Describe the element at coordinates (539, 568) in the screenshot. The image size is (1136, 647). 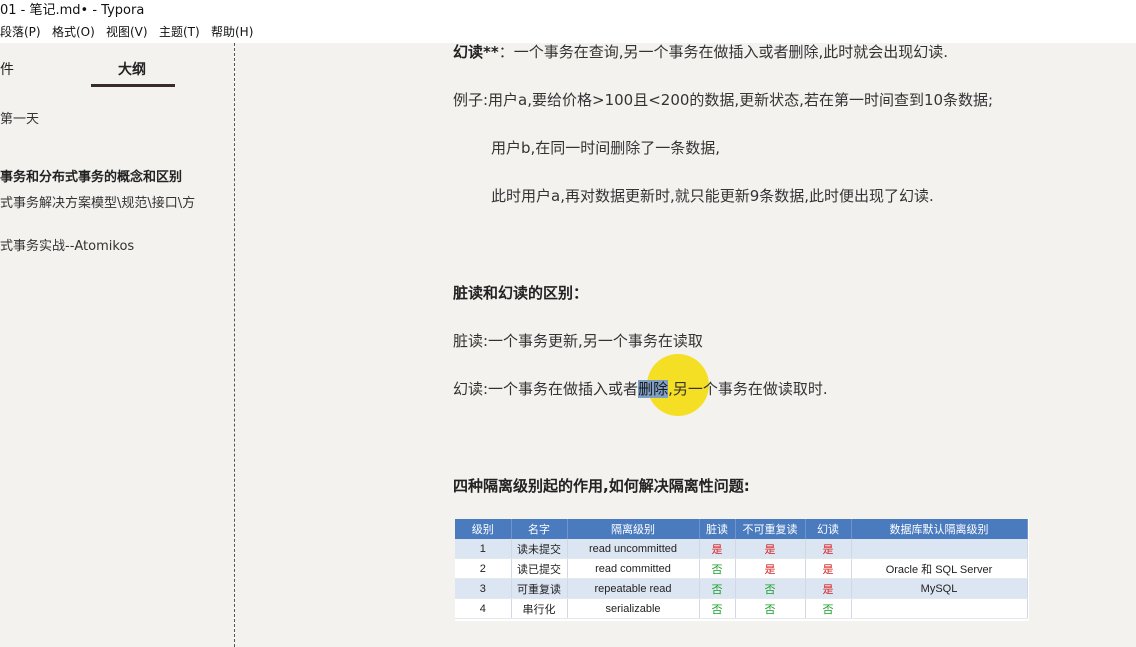
I see `table-cell: 读已提交` at that location.